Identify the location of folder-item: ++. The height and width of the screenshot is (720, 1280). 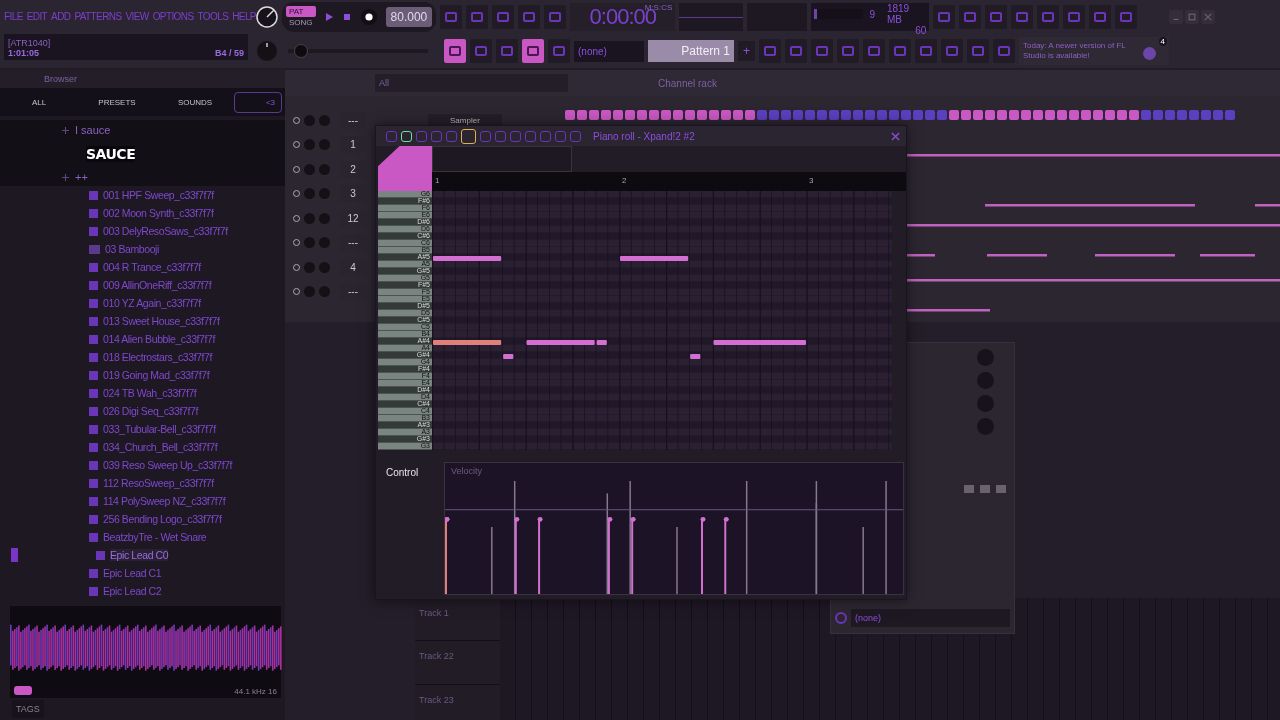
(81, 177).